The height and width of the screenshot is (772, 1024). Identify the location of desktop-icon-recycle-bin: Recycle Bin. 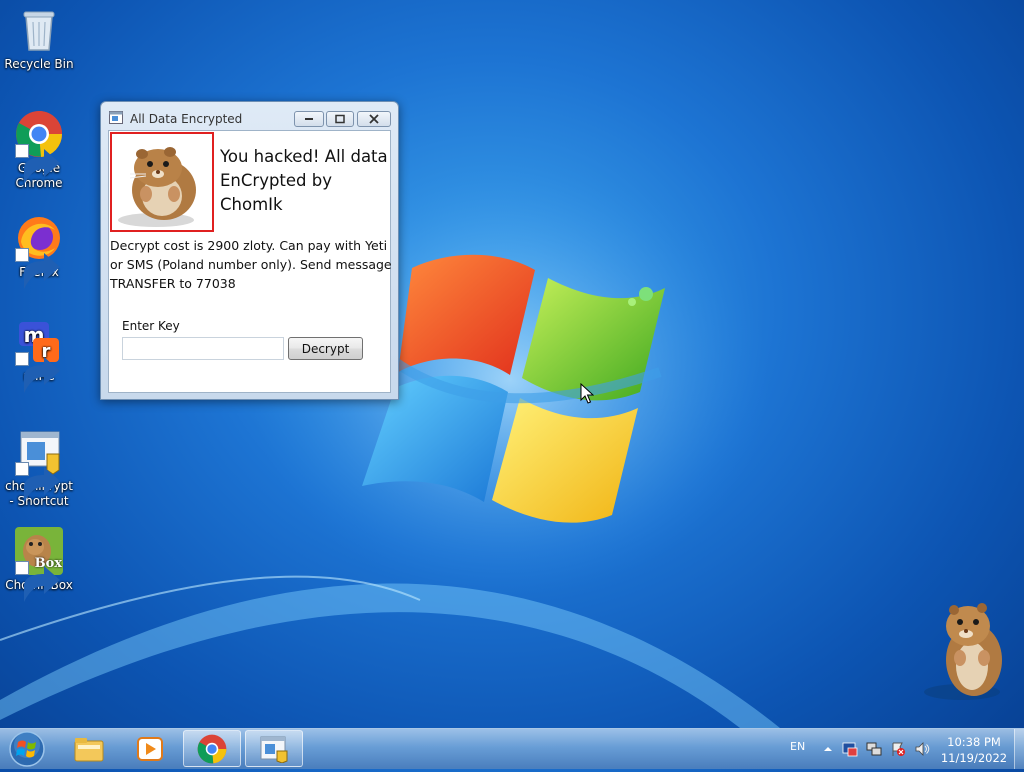
(39, 39).